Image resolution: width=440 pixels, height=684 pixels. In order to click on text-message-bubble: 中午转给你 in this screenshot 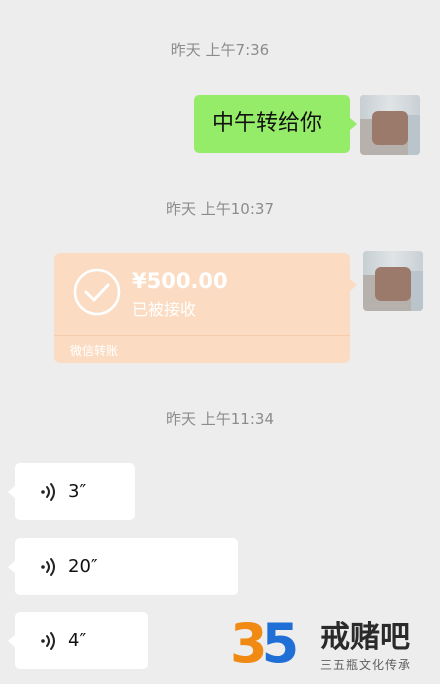, I will do `click(275, 124)`.